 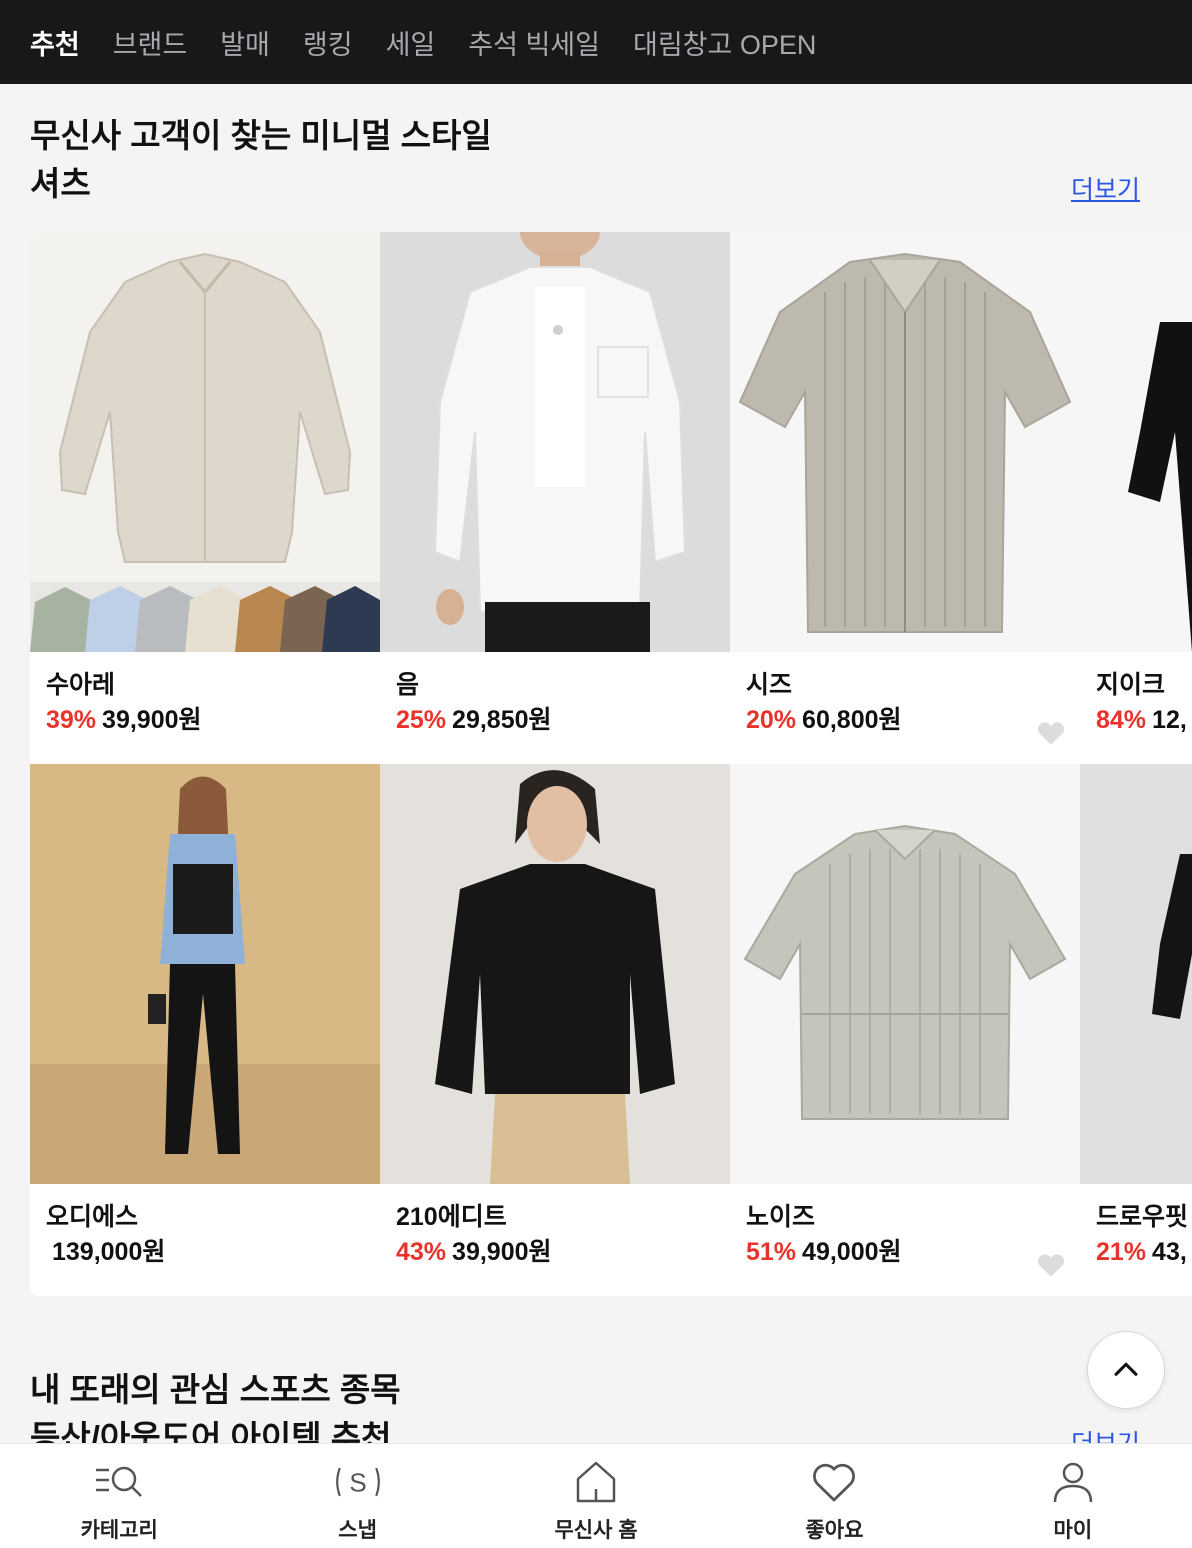 What do you see at coordinates (451, 1217) in the screenshot?
I see `brand-name: 210에디트` at bounding box center [451, 1217].